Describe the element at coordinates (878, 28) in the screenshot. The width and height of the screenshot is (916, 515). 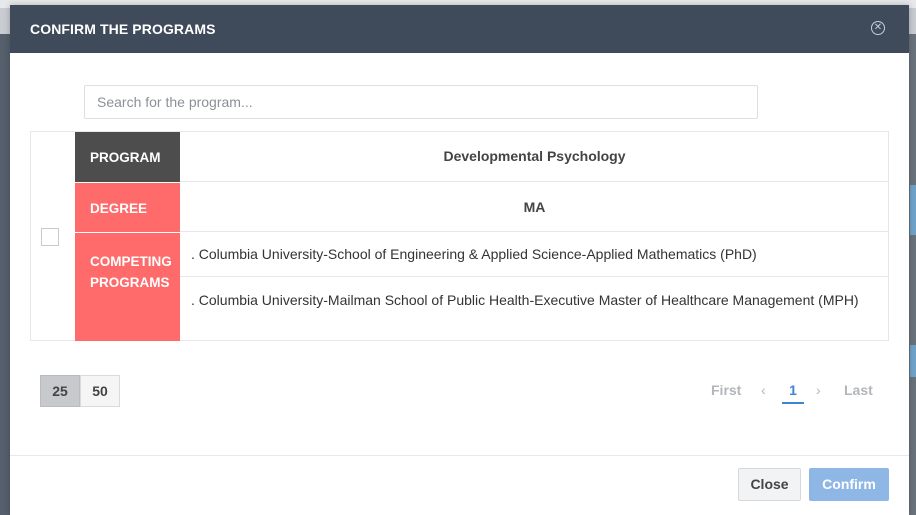
I see `close-circle-icon: ✕` at that location.